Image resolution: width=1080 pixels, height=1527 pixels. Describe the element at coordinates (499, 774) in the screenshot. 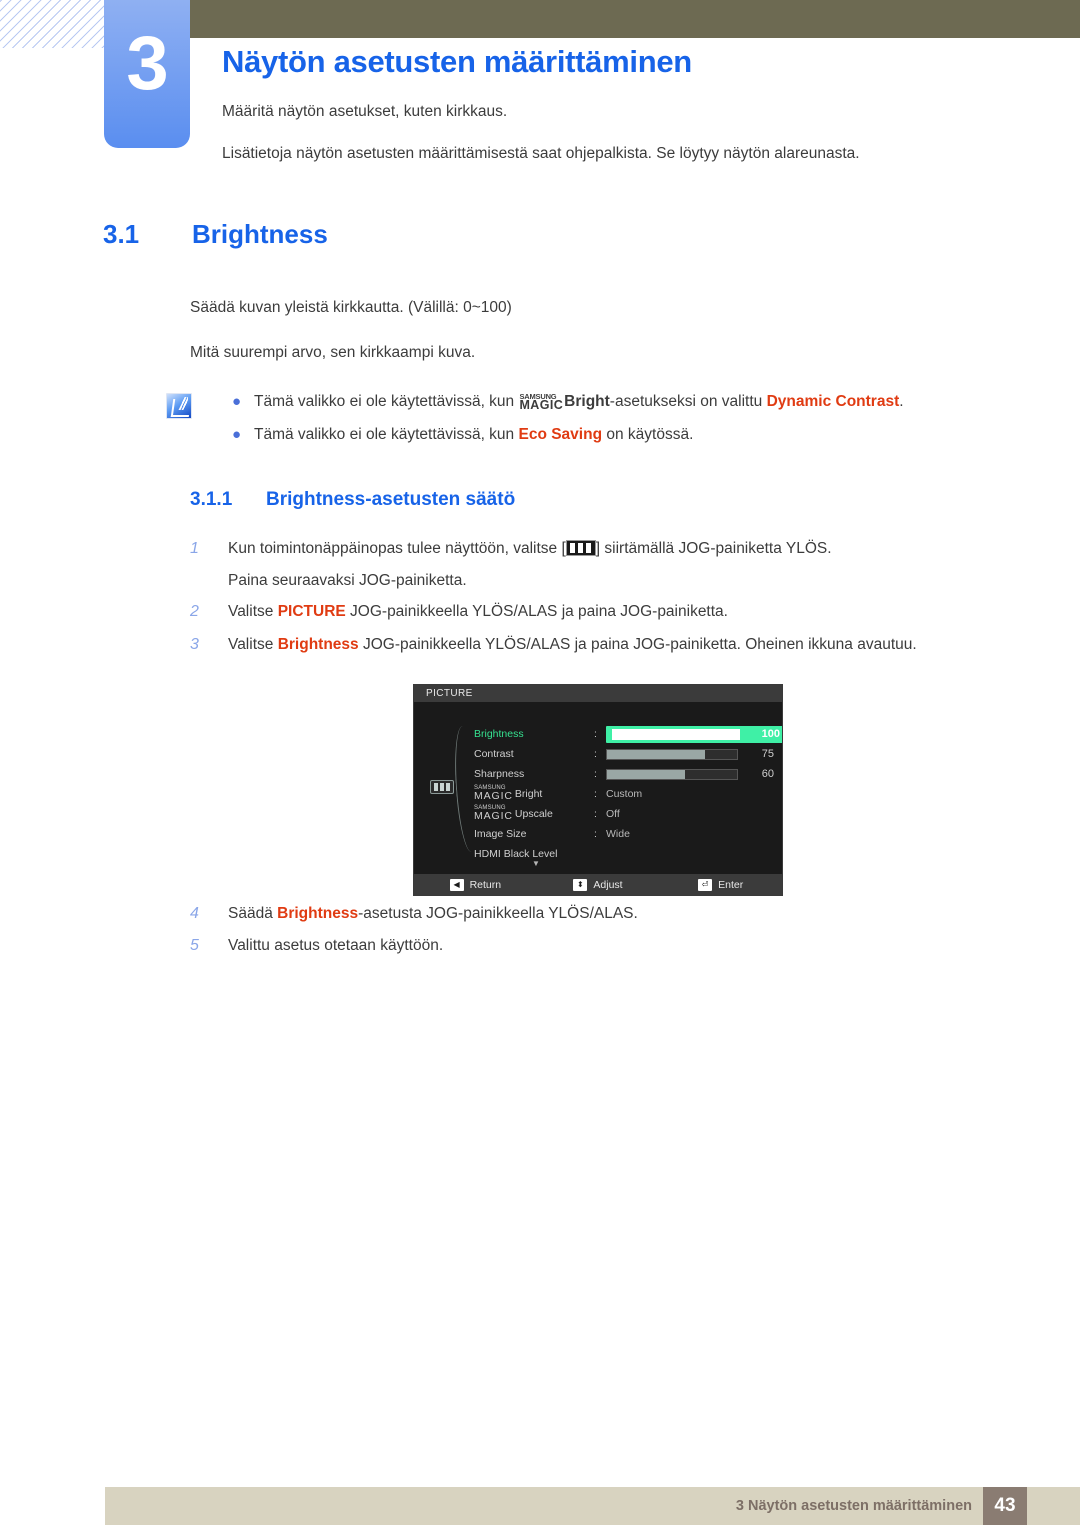

I see `osd-row-label: Sharpness` at that location.